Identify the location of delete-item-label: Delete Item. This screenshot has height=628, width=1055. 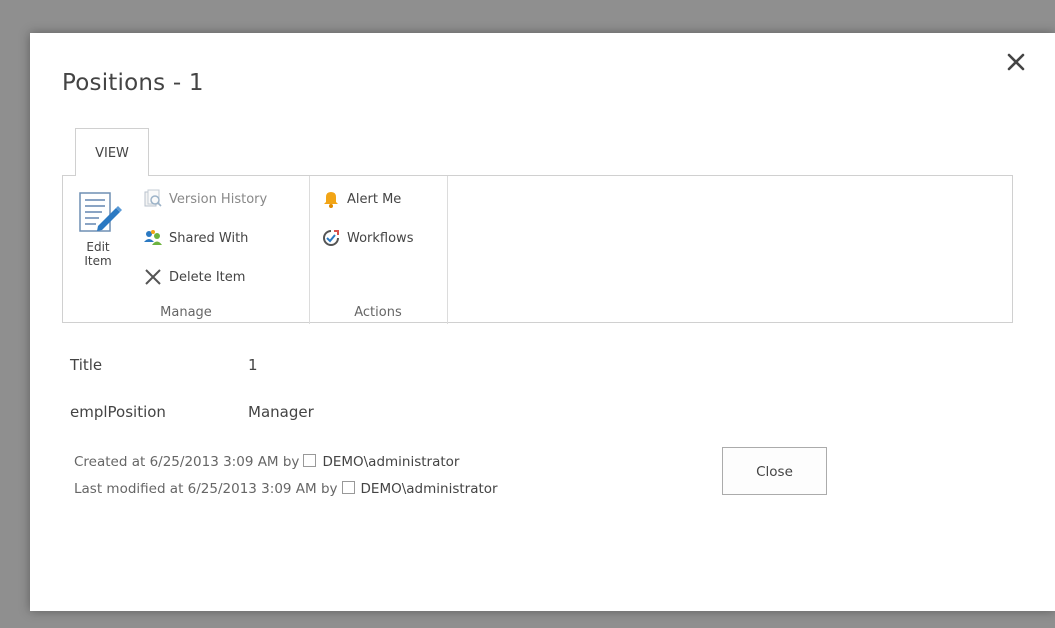
(207, 277).